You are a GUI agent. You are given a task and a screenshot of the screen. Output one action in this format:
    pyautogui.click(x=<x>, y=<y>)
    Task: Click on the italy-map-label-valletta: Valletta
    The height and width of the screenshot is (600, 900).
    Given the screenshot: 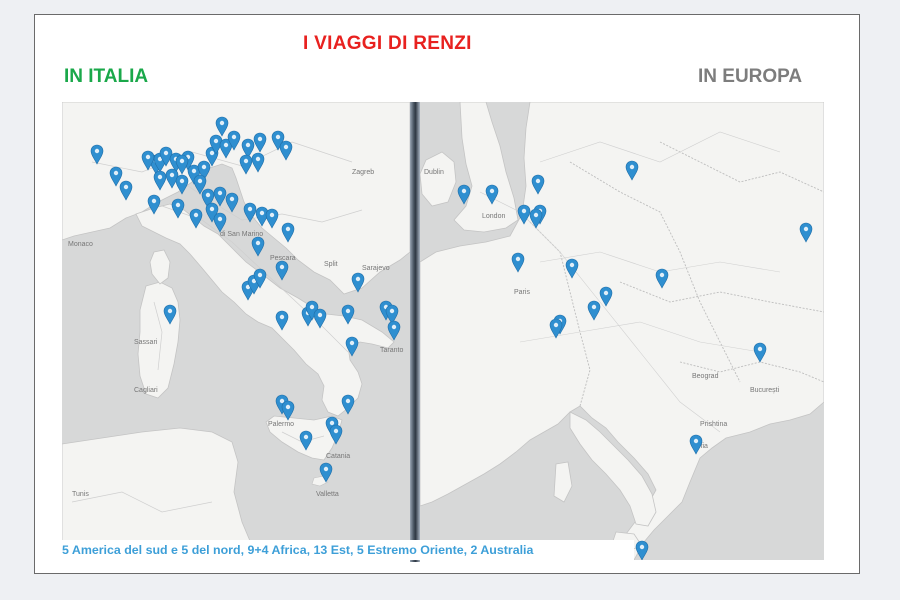 What is the action you would take?
    pyautogui.click(x=327, y=494)
    